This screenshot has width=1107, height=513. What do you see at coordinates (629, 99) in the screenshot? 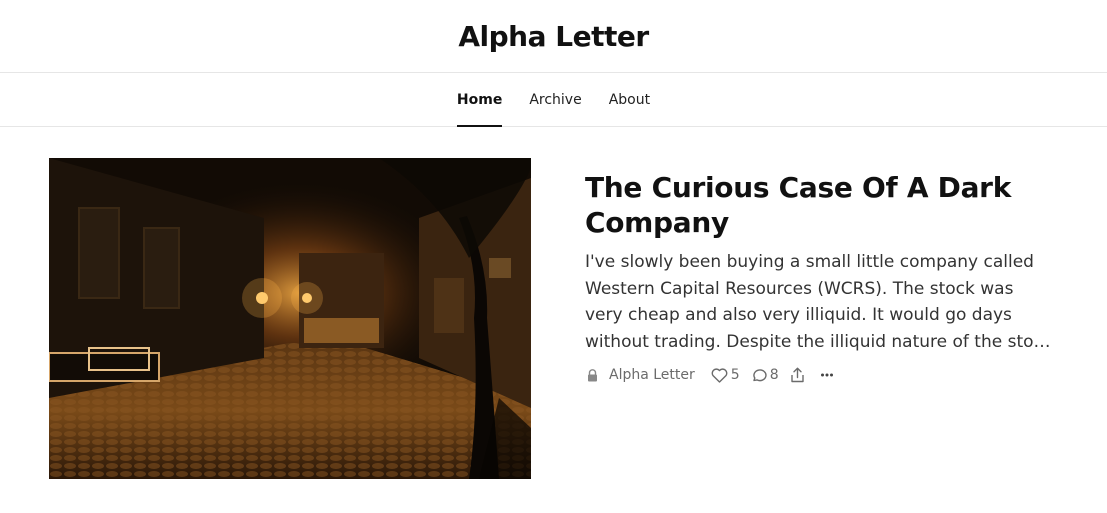
I see `nav-item-about: About` at bounding box center [629, 99].